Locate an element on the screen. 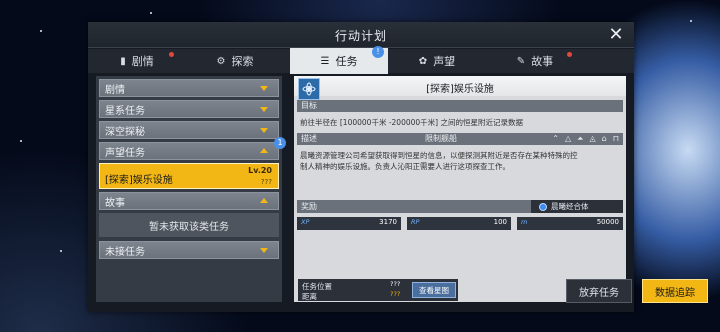 This screenshot has height=332, width=720. category-stories: 故事 is located at coordinates (189, 201).